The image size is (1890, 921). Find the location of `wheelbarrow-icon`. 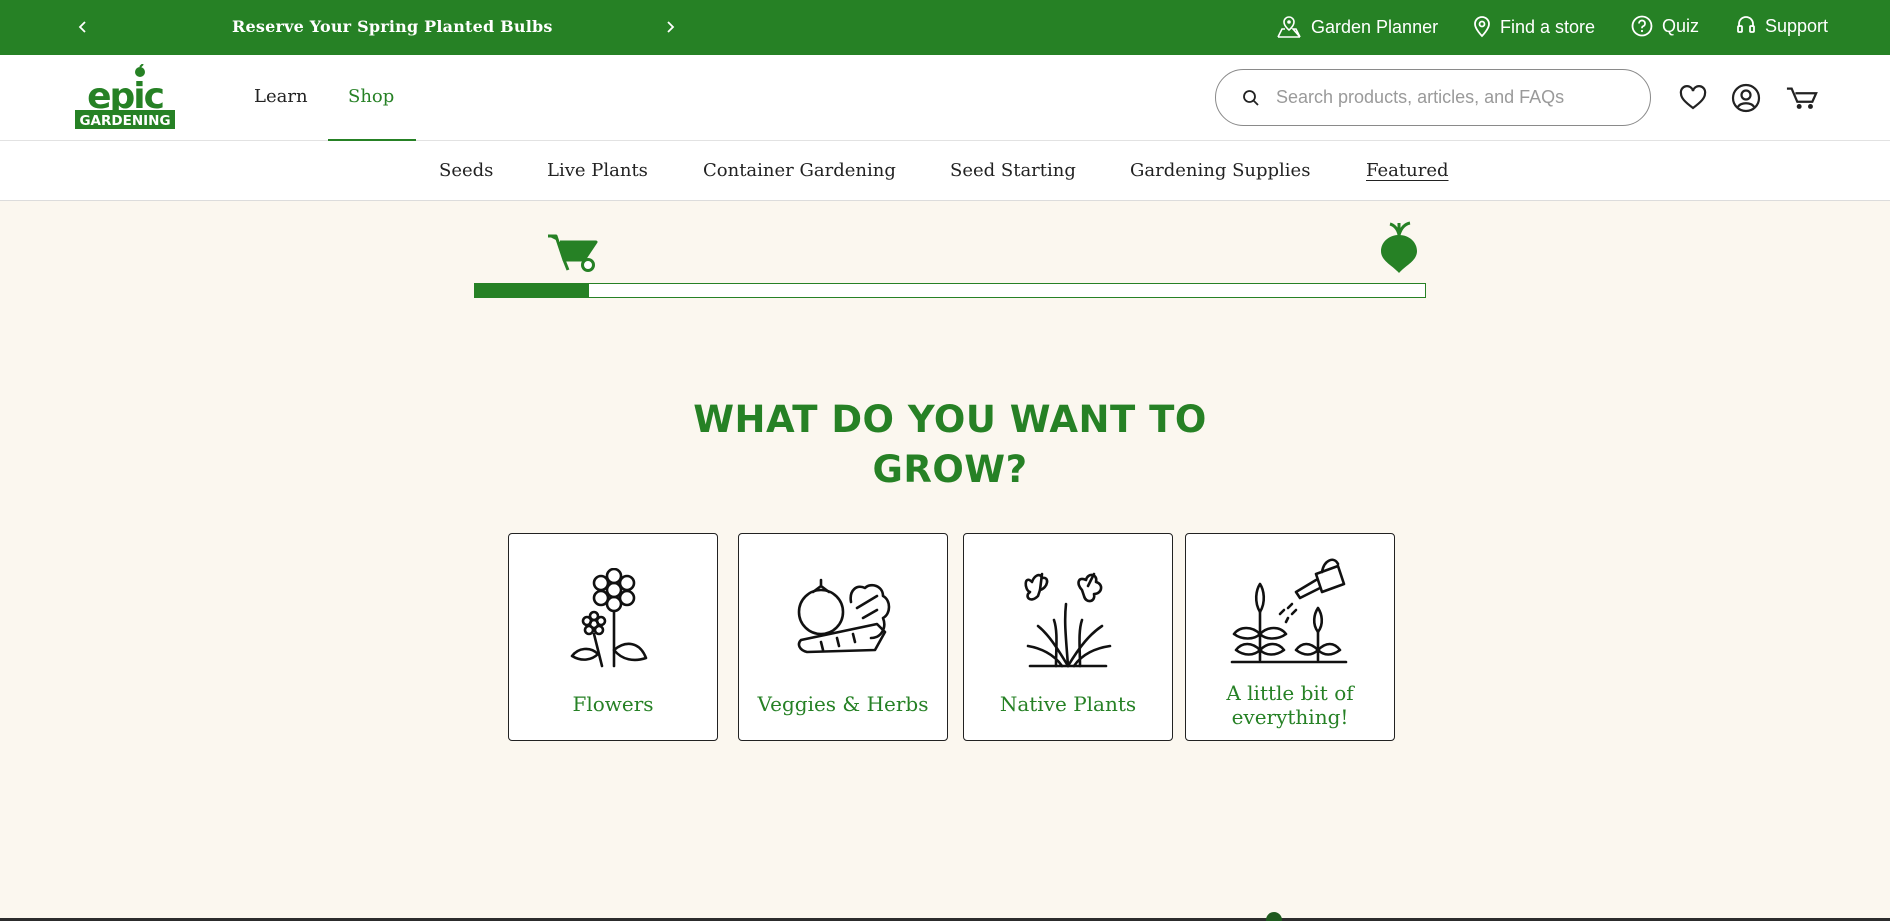

wheelbarrow-icon is located at coordinates (573, 253).